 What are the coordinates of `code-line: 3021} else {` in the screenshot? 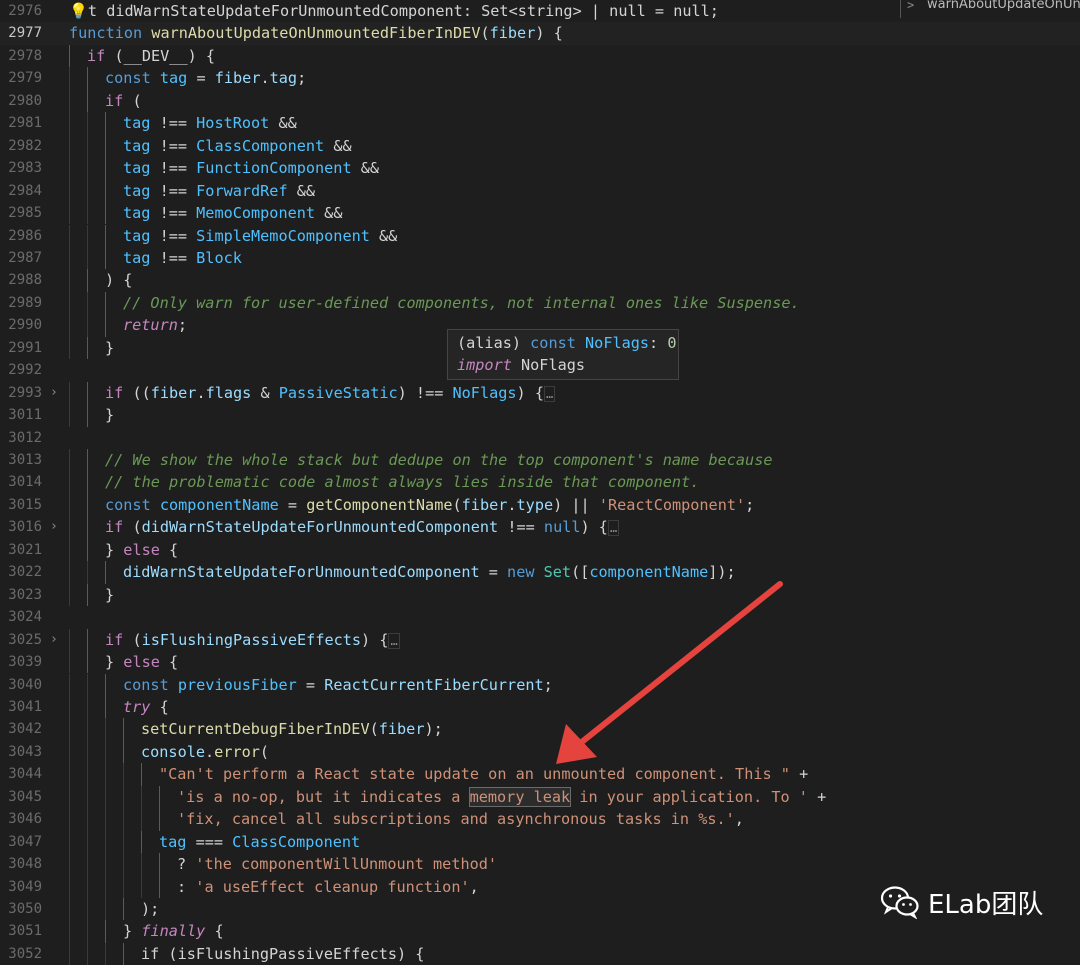 It's located at (540, 550).